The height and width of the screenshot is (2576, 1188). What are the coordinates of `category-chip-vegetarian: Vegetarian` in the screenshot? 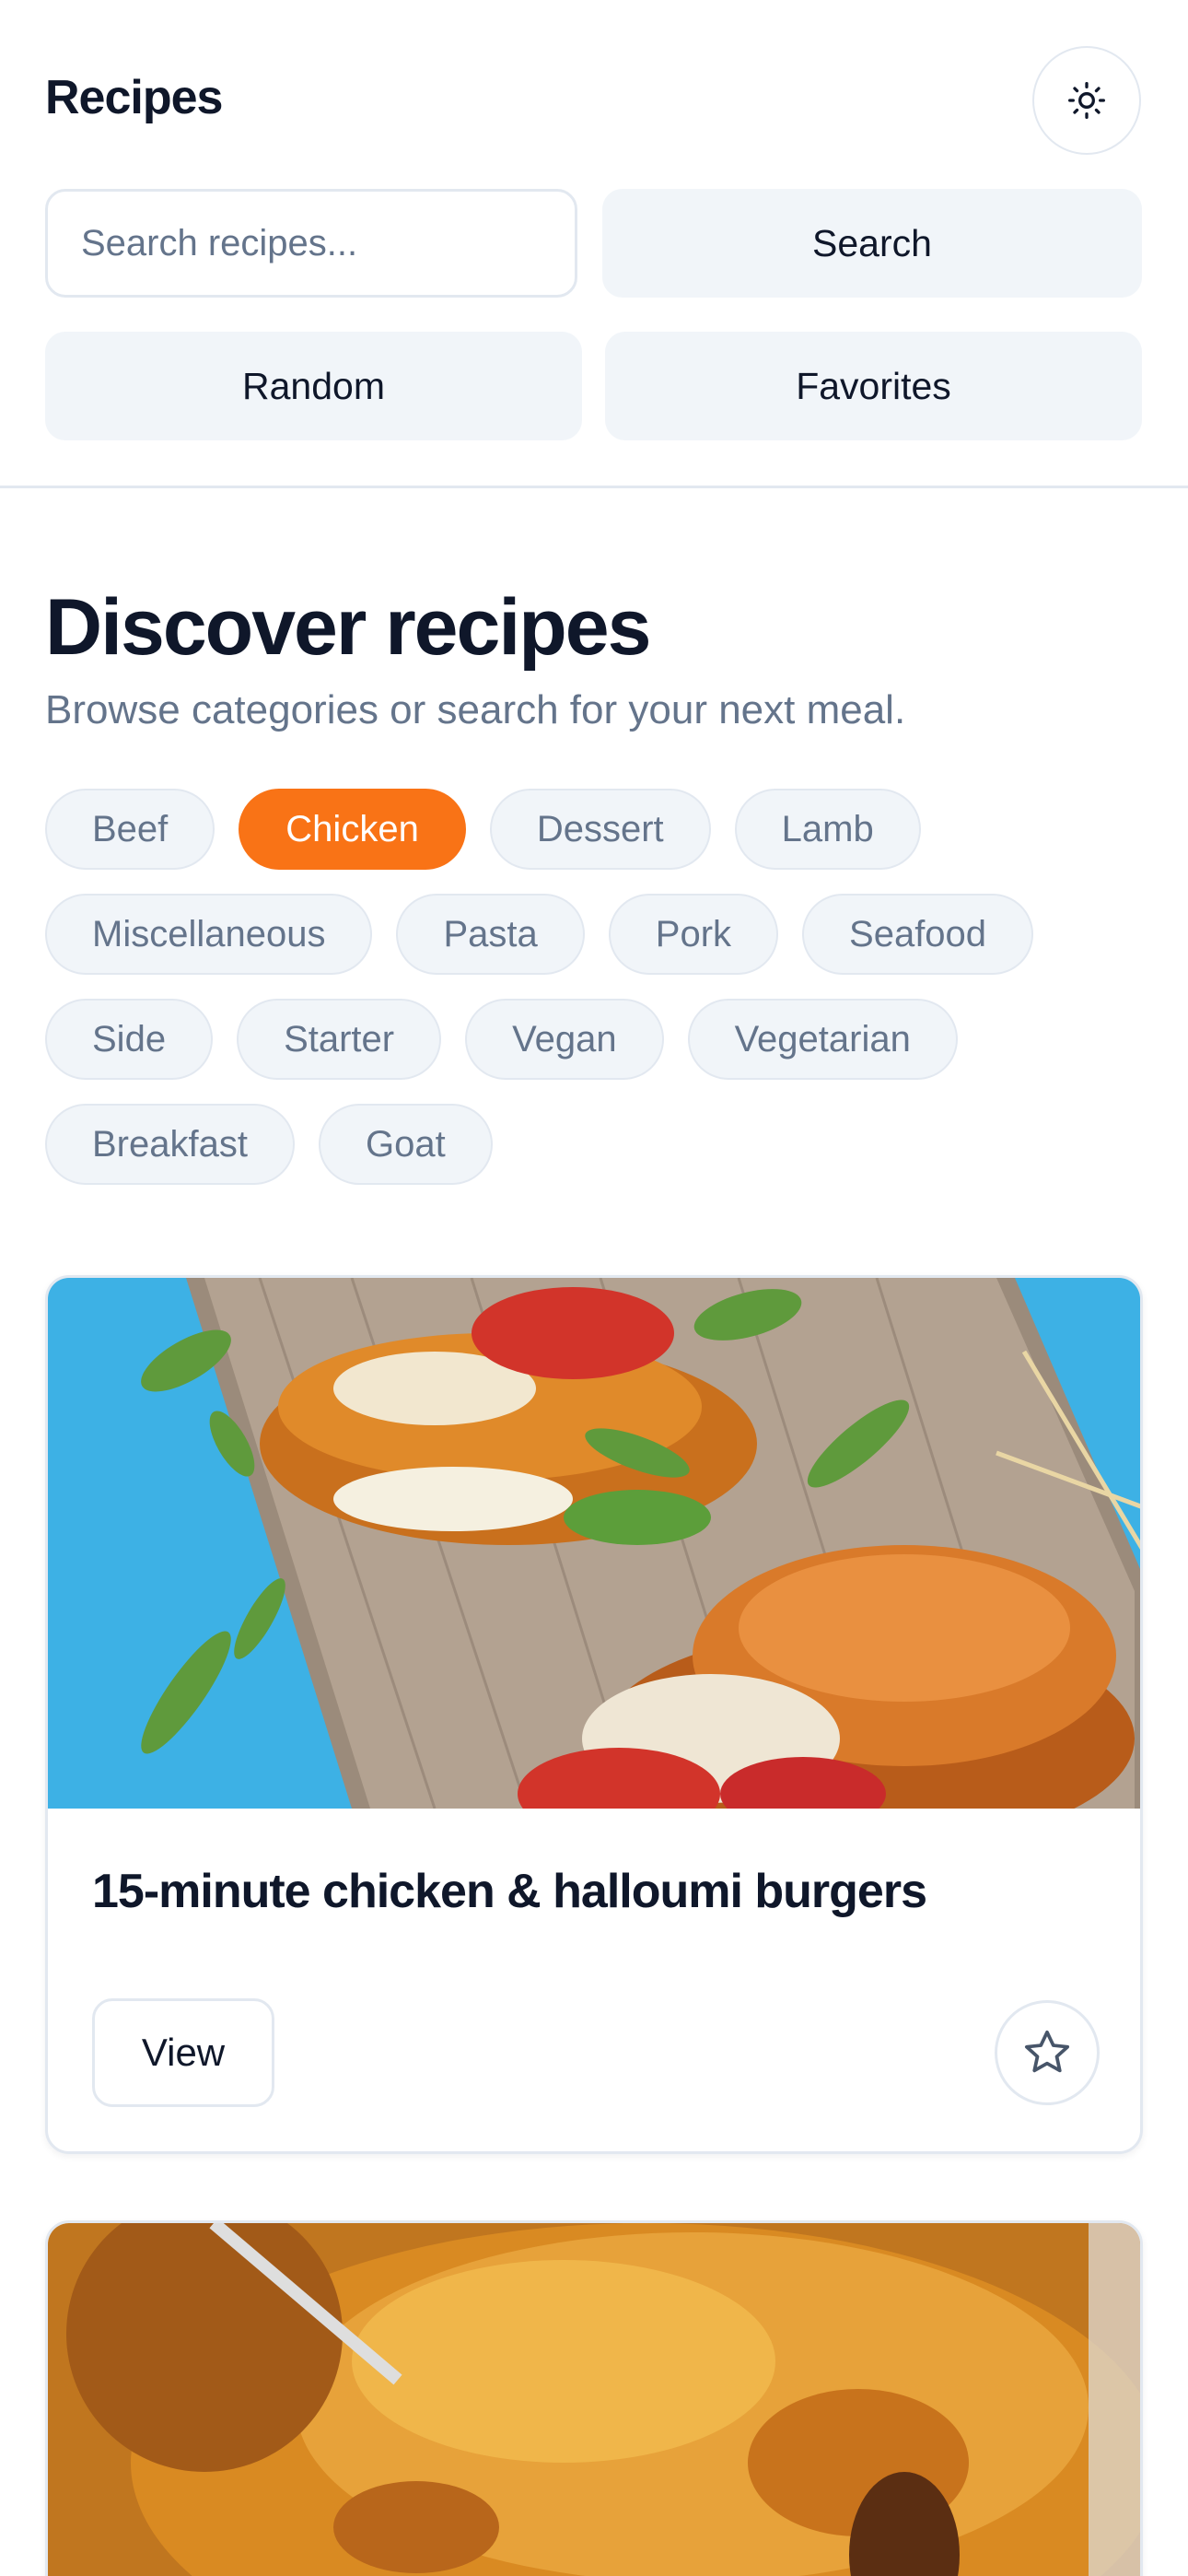 It's located at (822, 1039).